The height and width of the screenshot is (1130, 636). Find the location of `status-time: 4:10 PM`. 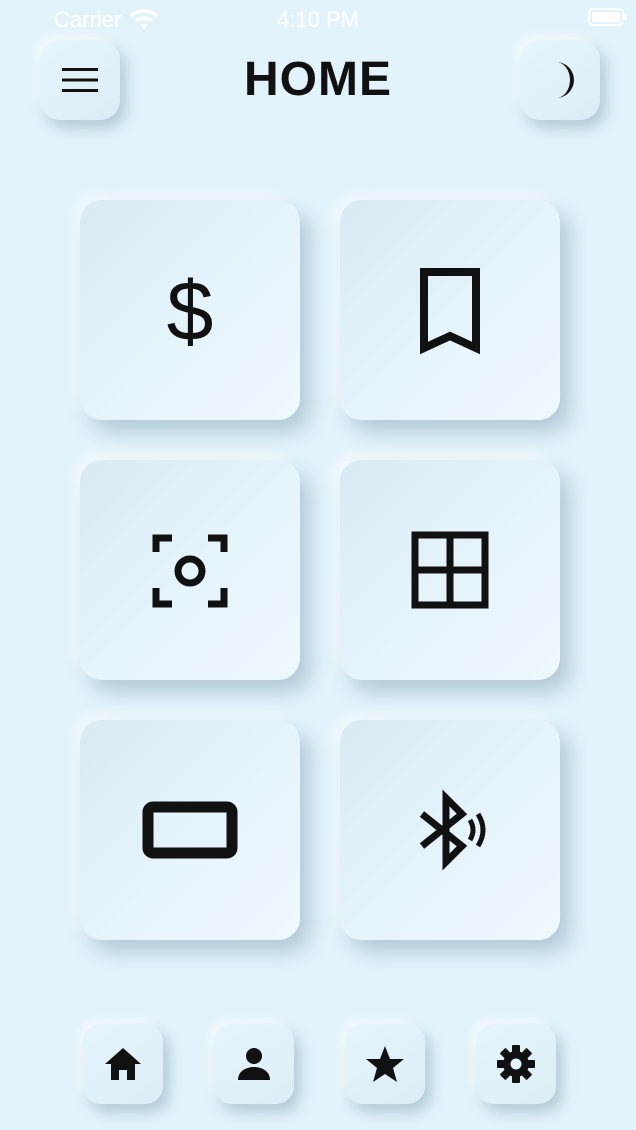

status-time: 4:10 PM is located at coordinates (318, 19).